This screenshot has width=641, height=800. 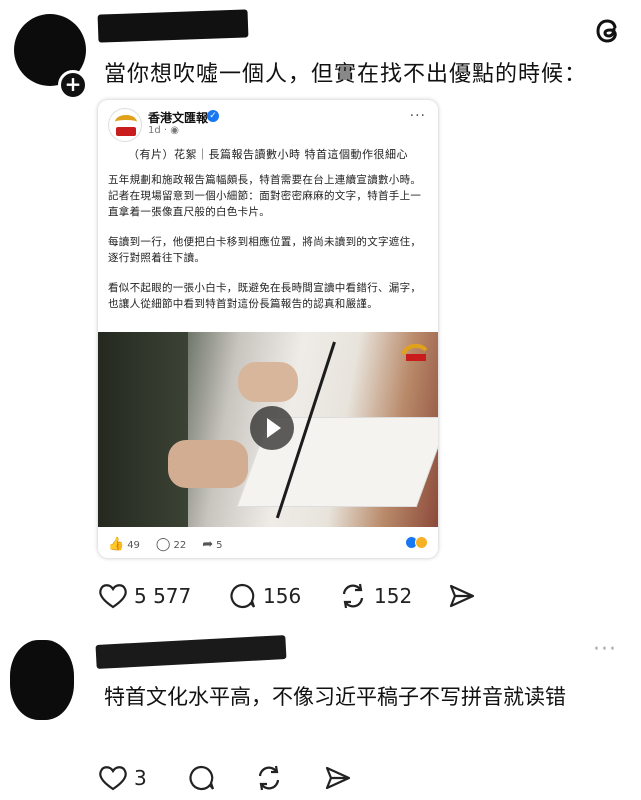 What do you see at coordinates (605, 650) in the screenshot?
I see `reply-more-icon: ···` at bounding box center [605, 650].